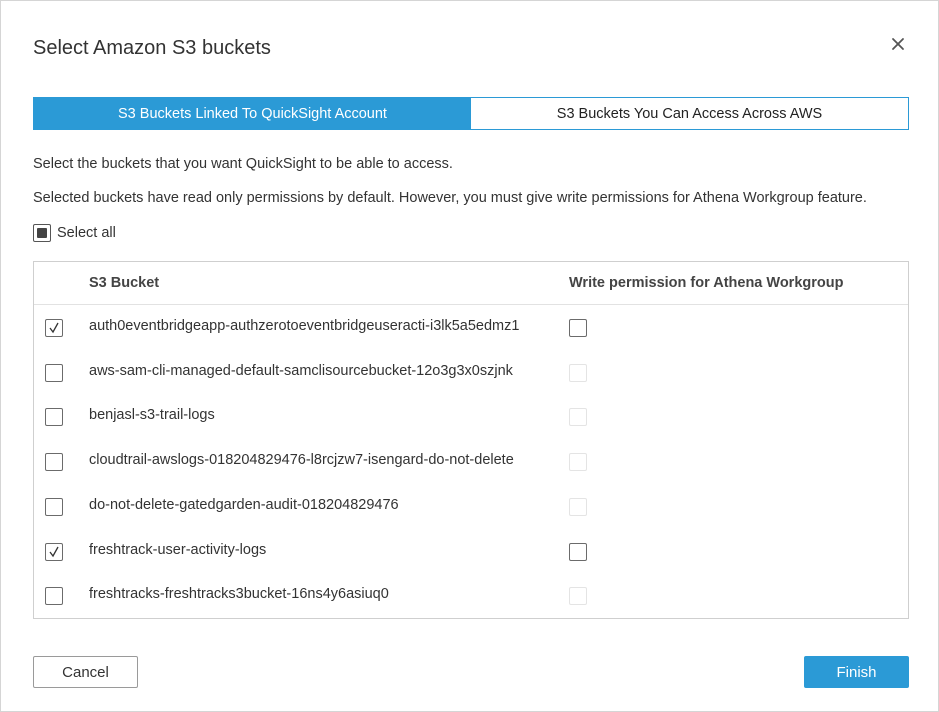 This screenshot has height=712, width=939. I want to click on bucket-name: benjasl-s3-trail-logs, so click(152, 415).